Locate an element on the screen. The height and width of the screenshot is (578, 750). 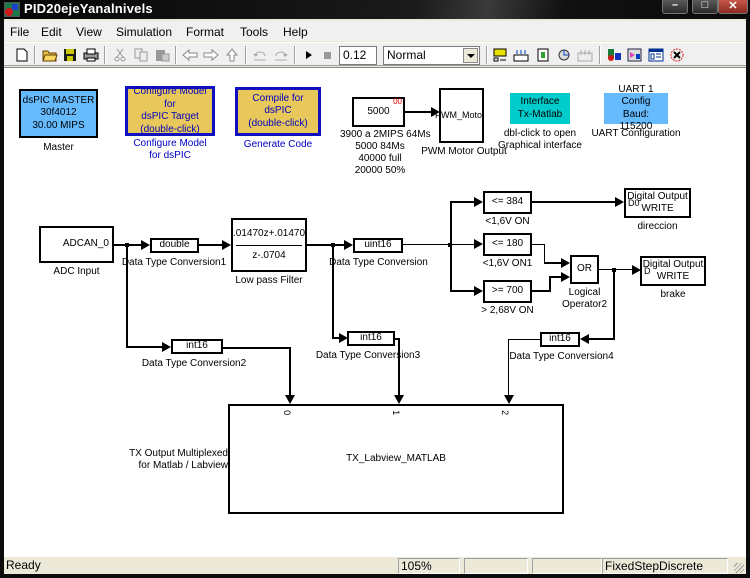
model-explorer-icon is located at coordinates (585, 55).